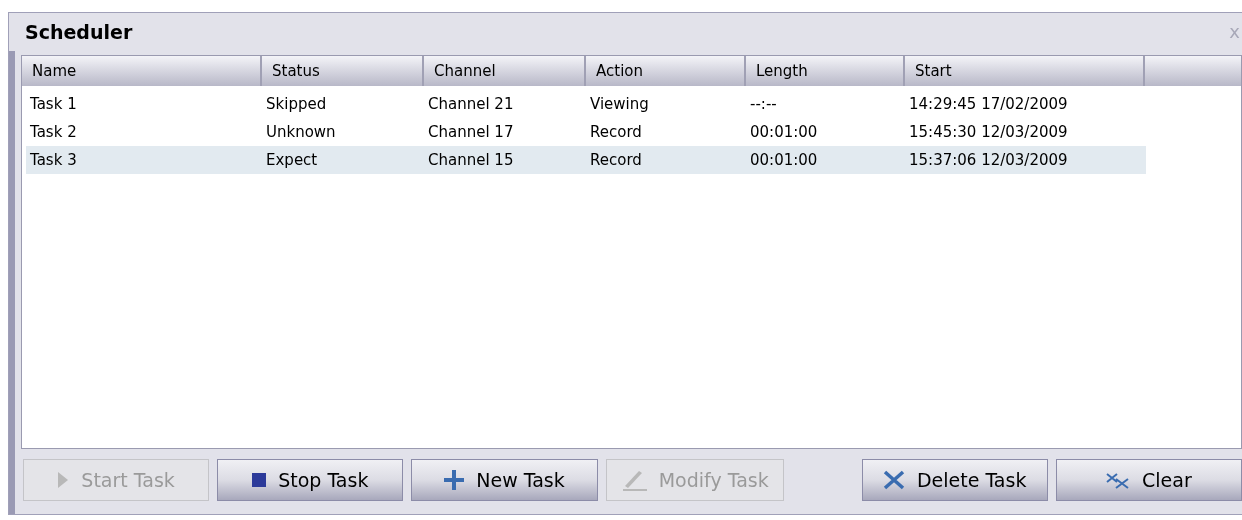  Describe the element at coordinates (296, 104) in the screenshot. I see `table-cell-text: Skipped` at that location.